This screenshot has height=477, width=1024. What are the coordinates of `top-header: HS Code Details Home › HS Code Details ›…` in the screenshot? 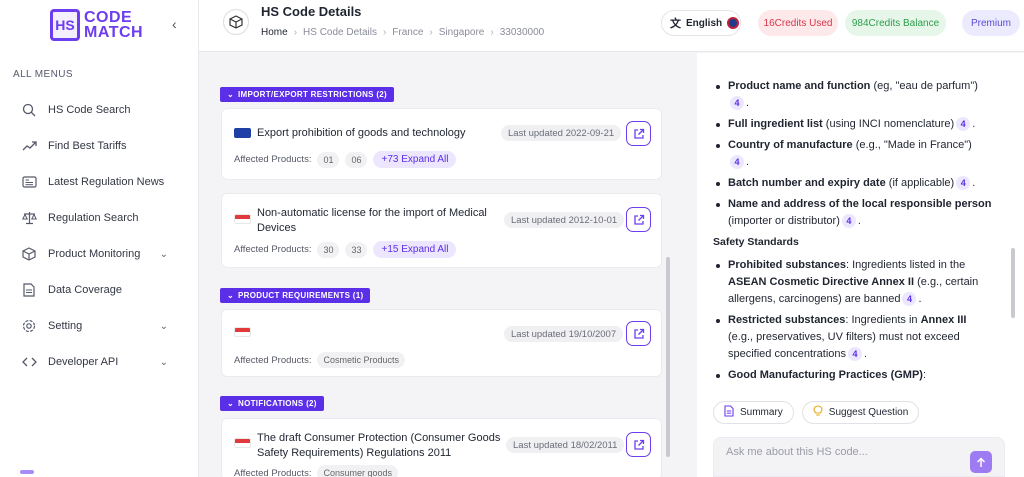 It's located at (611, 26).